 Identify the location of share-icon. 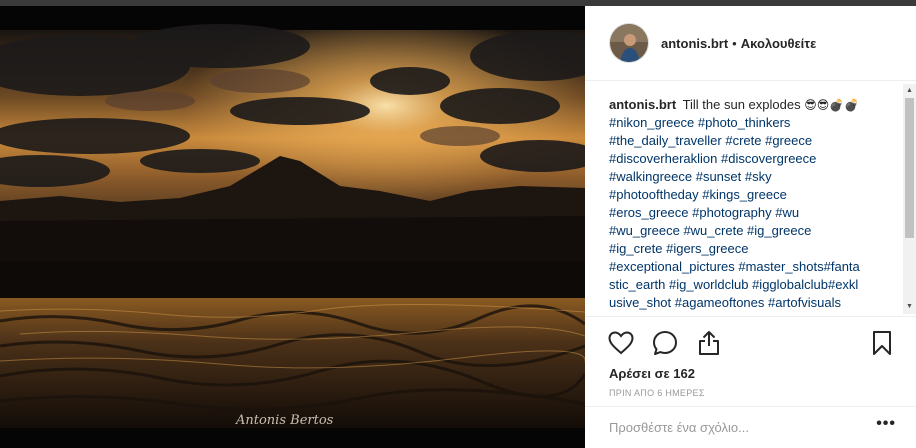
(709, 343).